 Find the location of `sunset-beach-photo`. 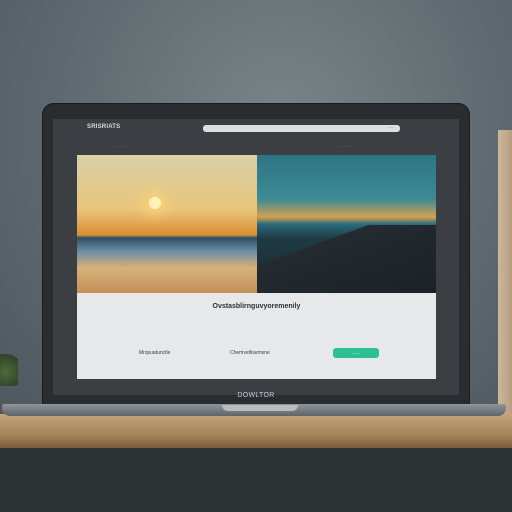

sunset-beach-photo is located at coordinates (167, 224).